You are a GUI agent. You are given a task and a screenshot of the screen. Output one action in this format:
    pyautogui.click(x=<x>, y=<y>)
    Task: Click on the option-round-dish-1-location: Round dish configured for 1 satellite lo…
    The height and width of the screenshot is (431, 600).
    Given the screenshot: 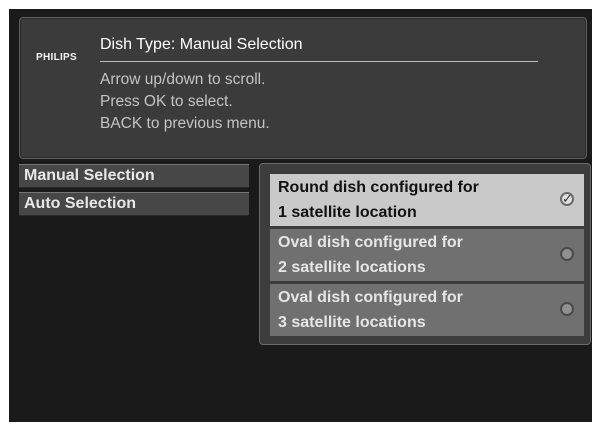 What is the action you would take?
    pyautogui.click(x=427, y=200)
    